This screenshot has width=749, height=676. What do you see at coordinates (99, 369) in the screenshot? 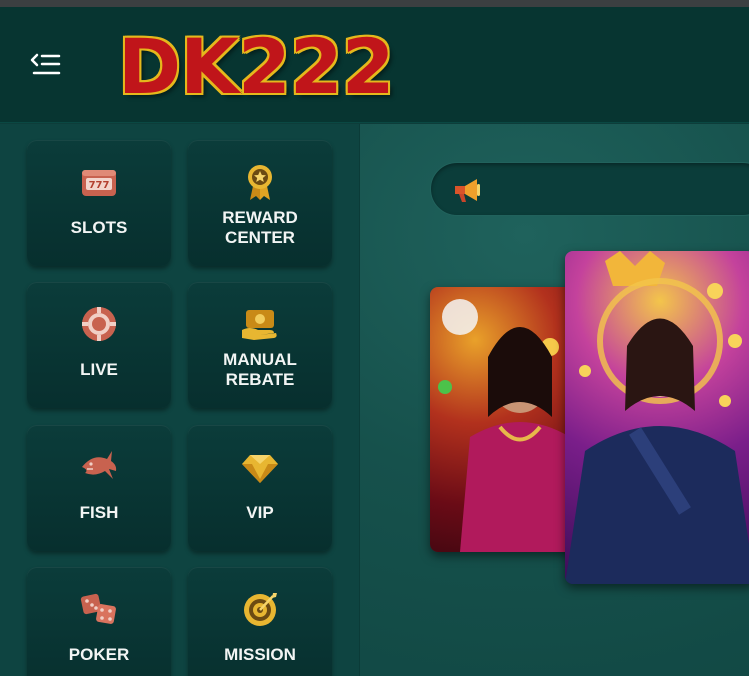
I see `sidebar-item-label: LIVE` at bounding box center [99, 369].